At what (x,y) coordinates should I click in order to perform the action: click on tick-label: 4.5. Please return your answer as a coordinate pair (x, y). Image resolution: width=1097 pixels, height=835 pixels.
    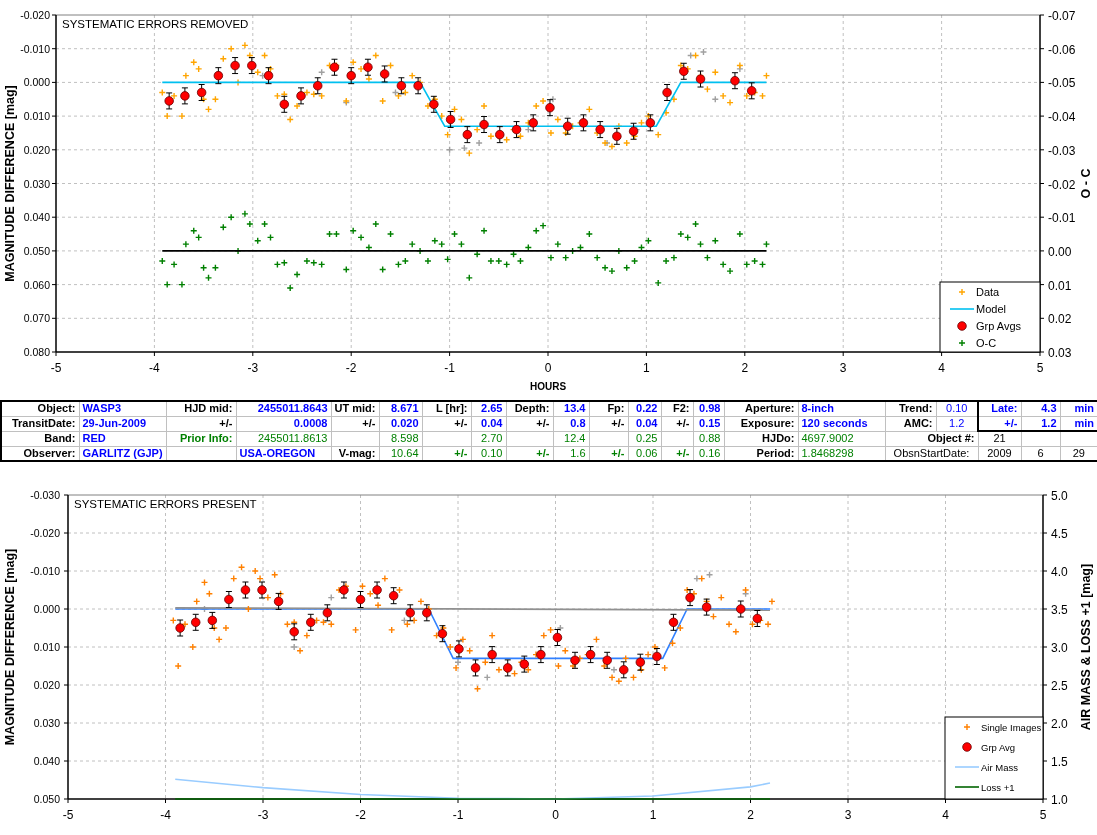
    Looking at the image, I should click on (1059, 534).